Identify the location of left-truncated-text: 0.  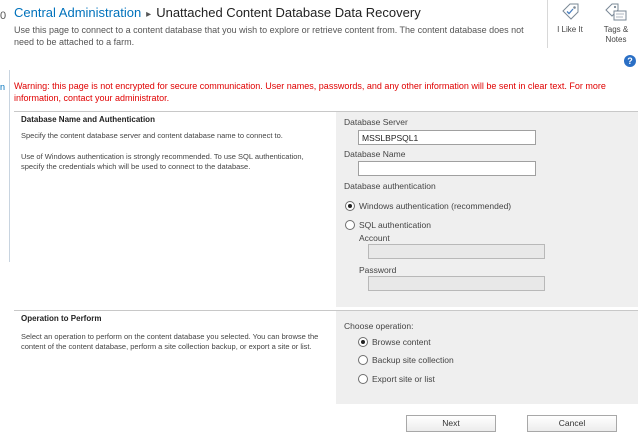
(3, 16).